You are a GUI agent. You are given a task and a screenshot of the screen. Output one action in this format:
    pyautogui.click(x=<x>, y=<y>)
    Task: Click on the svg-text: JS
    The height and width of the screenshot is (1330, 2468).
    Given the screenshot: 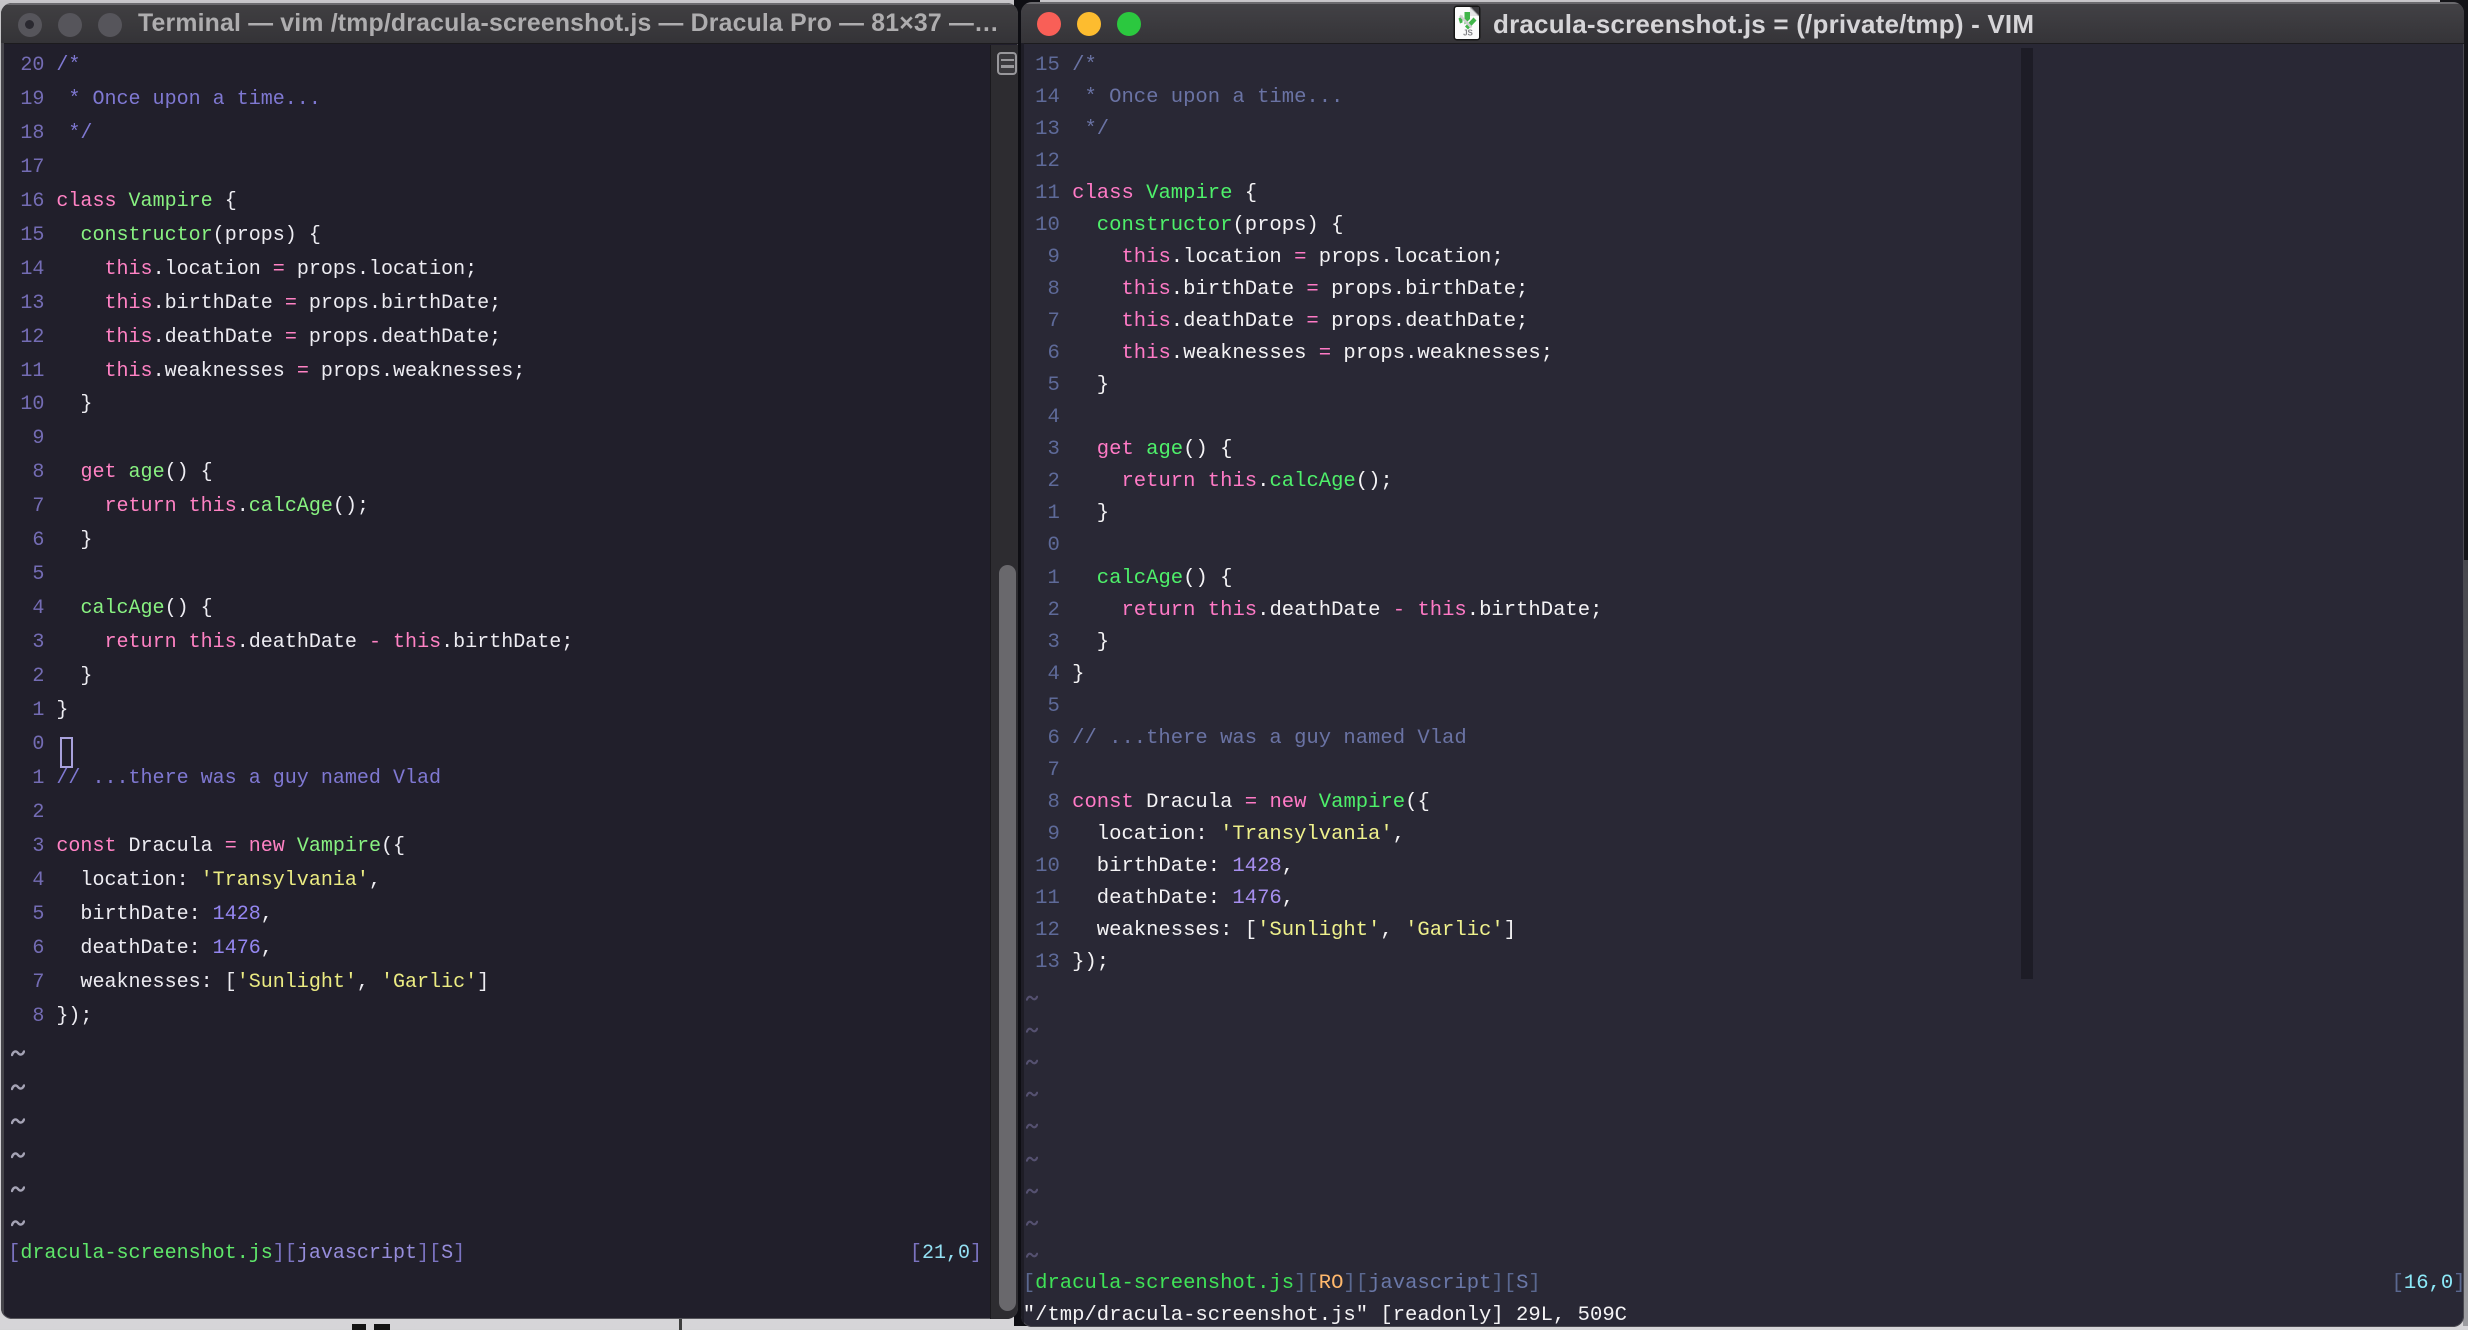 What is the action you would take?
    pyautogui.click(x=1468, y=32)
    